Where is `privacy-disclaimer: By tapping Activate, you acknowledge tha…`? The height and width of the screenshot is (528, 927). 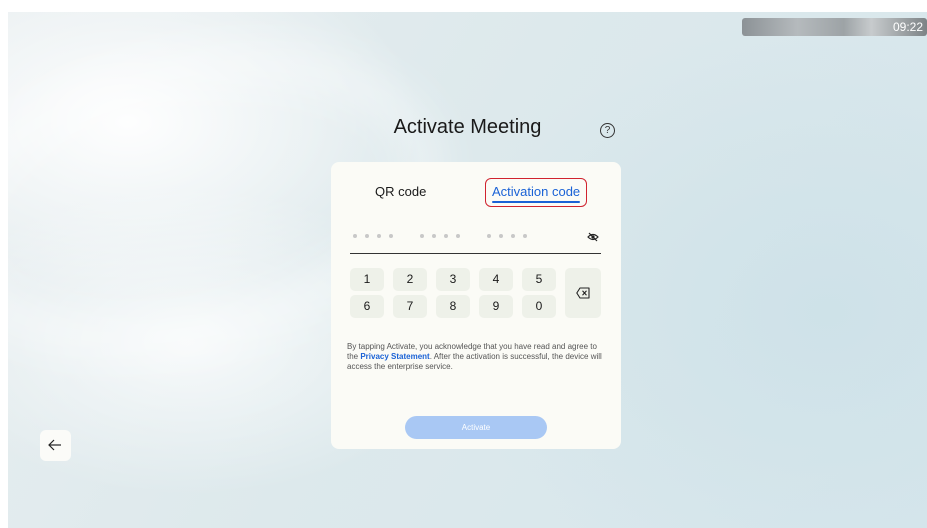 privacy-disclaimer: By tapping Activate, you acknowledge tha… is located at coordinates (478, 357).